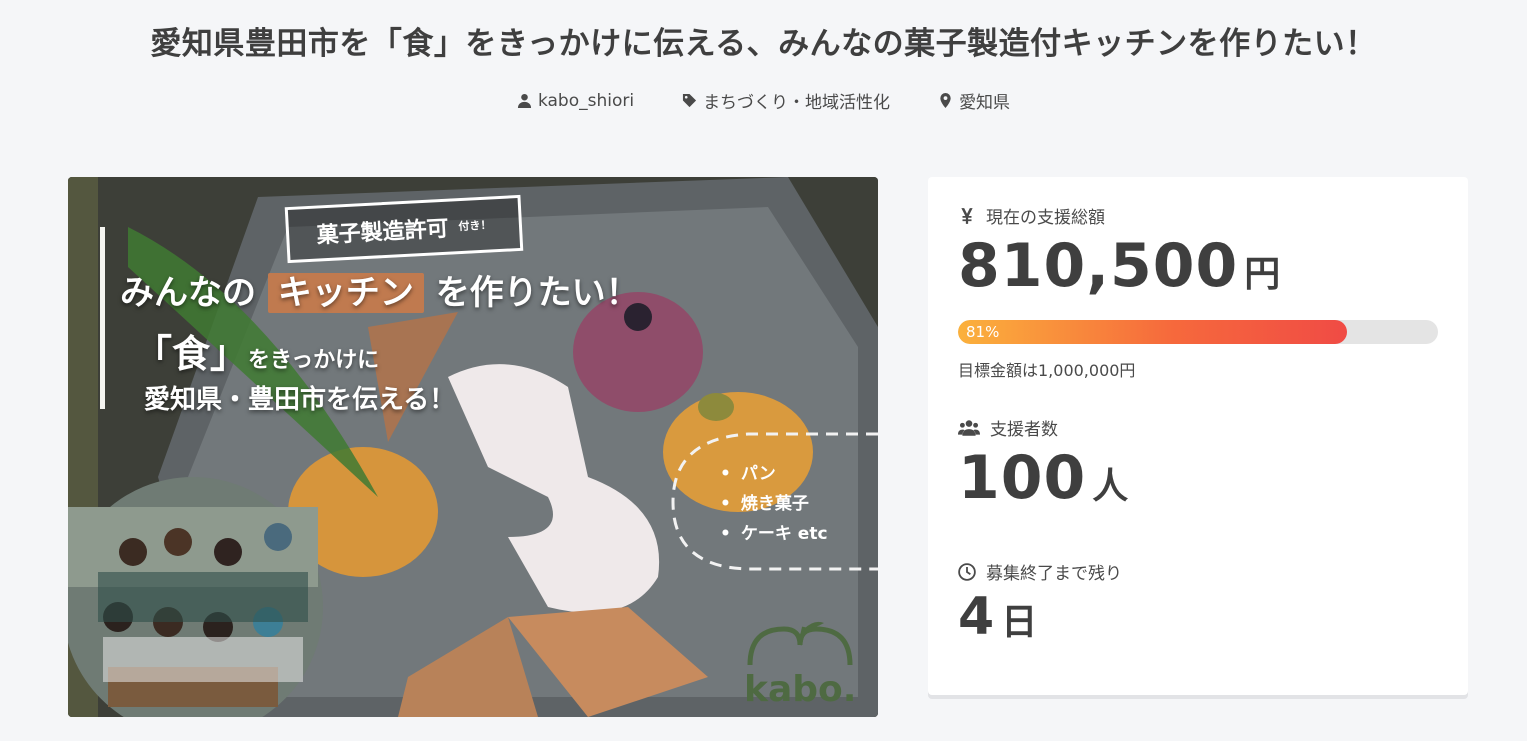 This screenshot has width=1527, height=741. Describe the element at coordinates (800, 689) in the screenshot. I see `kabo-logo-text: kabo.` at that location.